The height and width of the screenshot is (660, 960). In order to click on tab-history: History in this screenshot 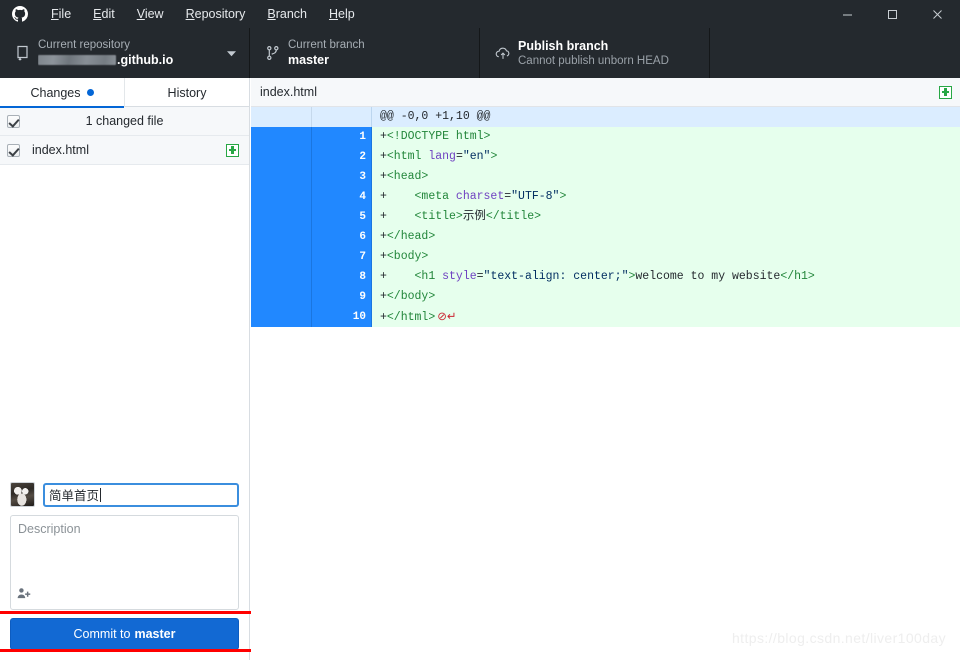, I will do `click(187, 92)`.